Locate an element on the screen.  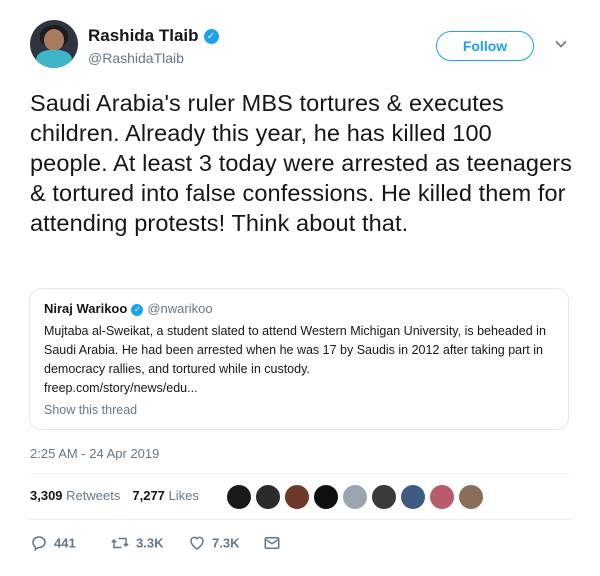
author-avatar is located at coordinates (54, 44).